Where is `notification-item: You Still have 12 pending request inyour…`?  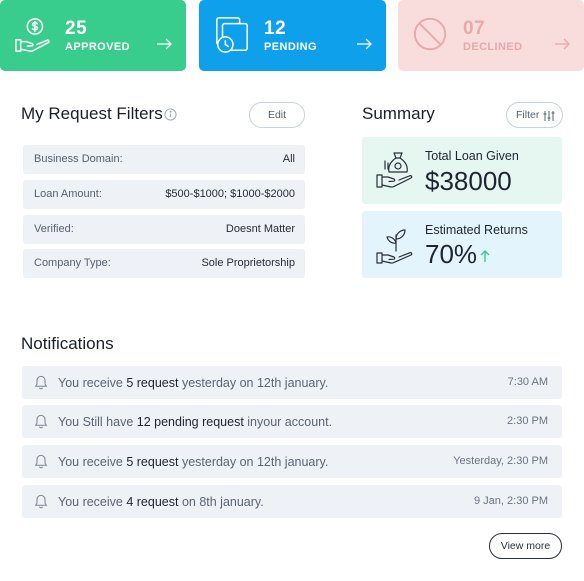 notification-item: You Still have 12 pending request inyour… is located at coordinates (292, 421).